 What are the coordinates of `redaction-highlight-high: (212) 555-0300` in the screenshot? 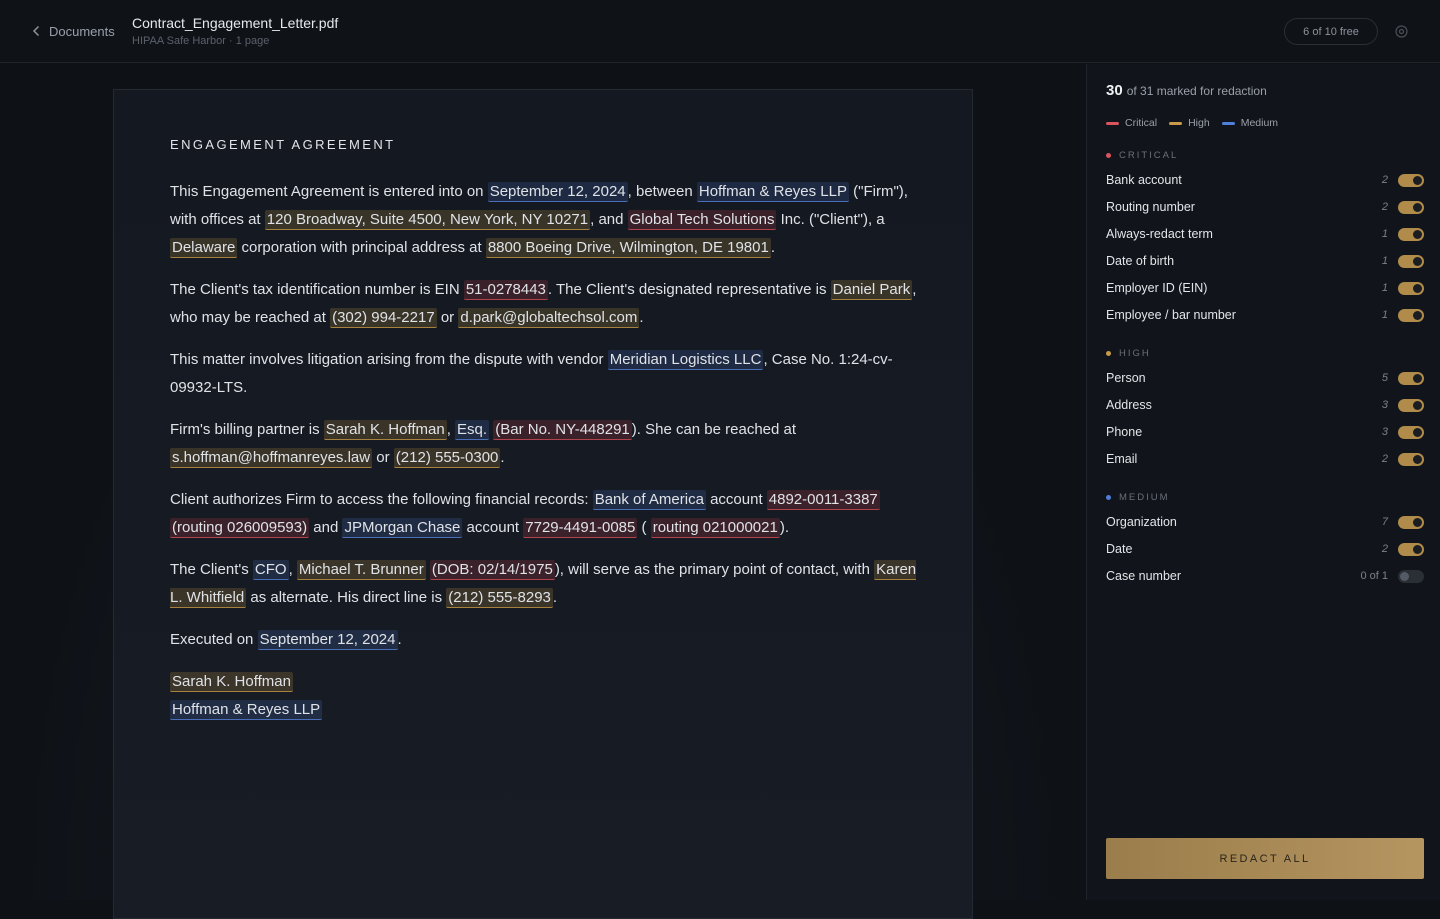 It's located at (447, 458).